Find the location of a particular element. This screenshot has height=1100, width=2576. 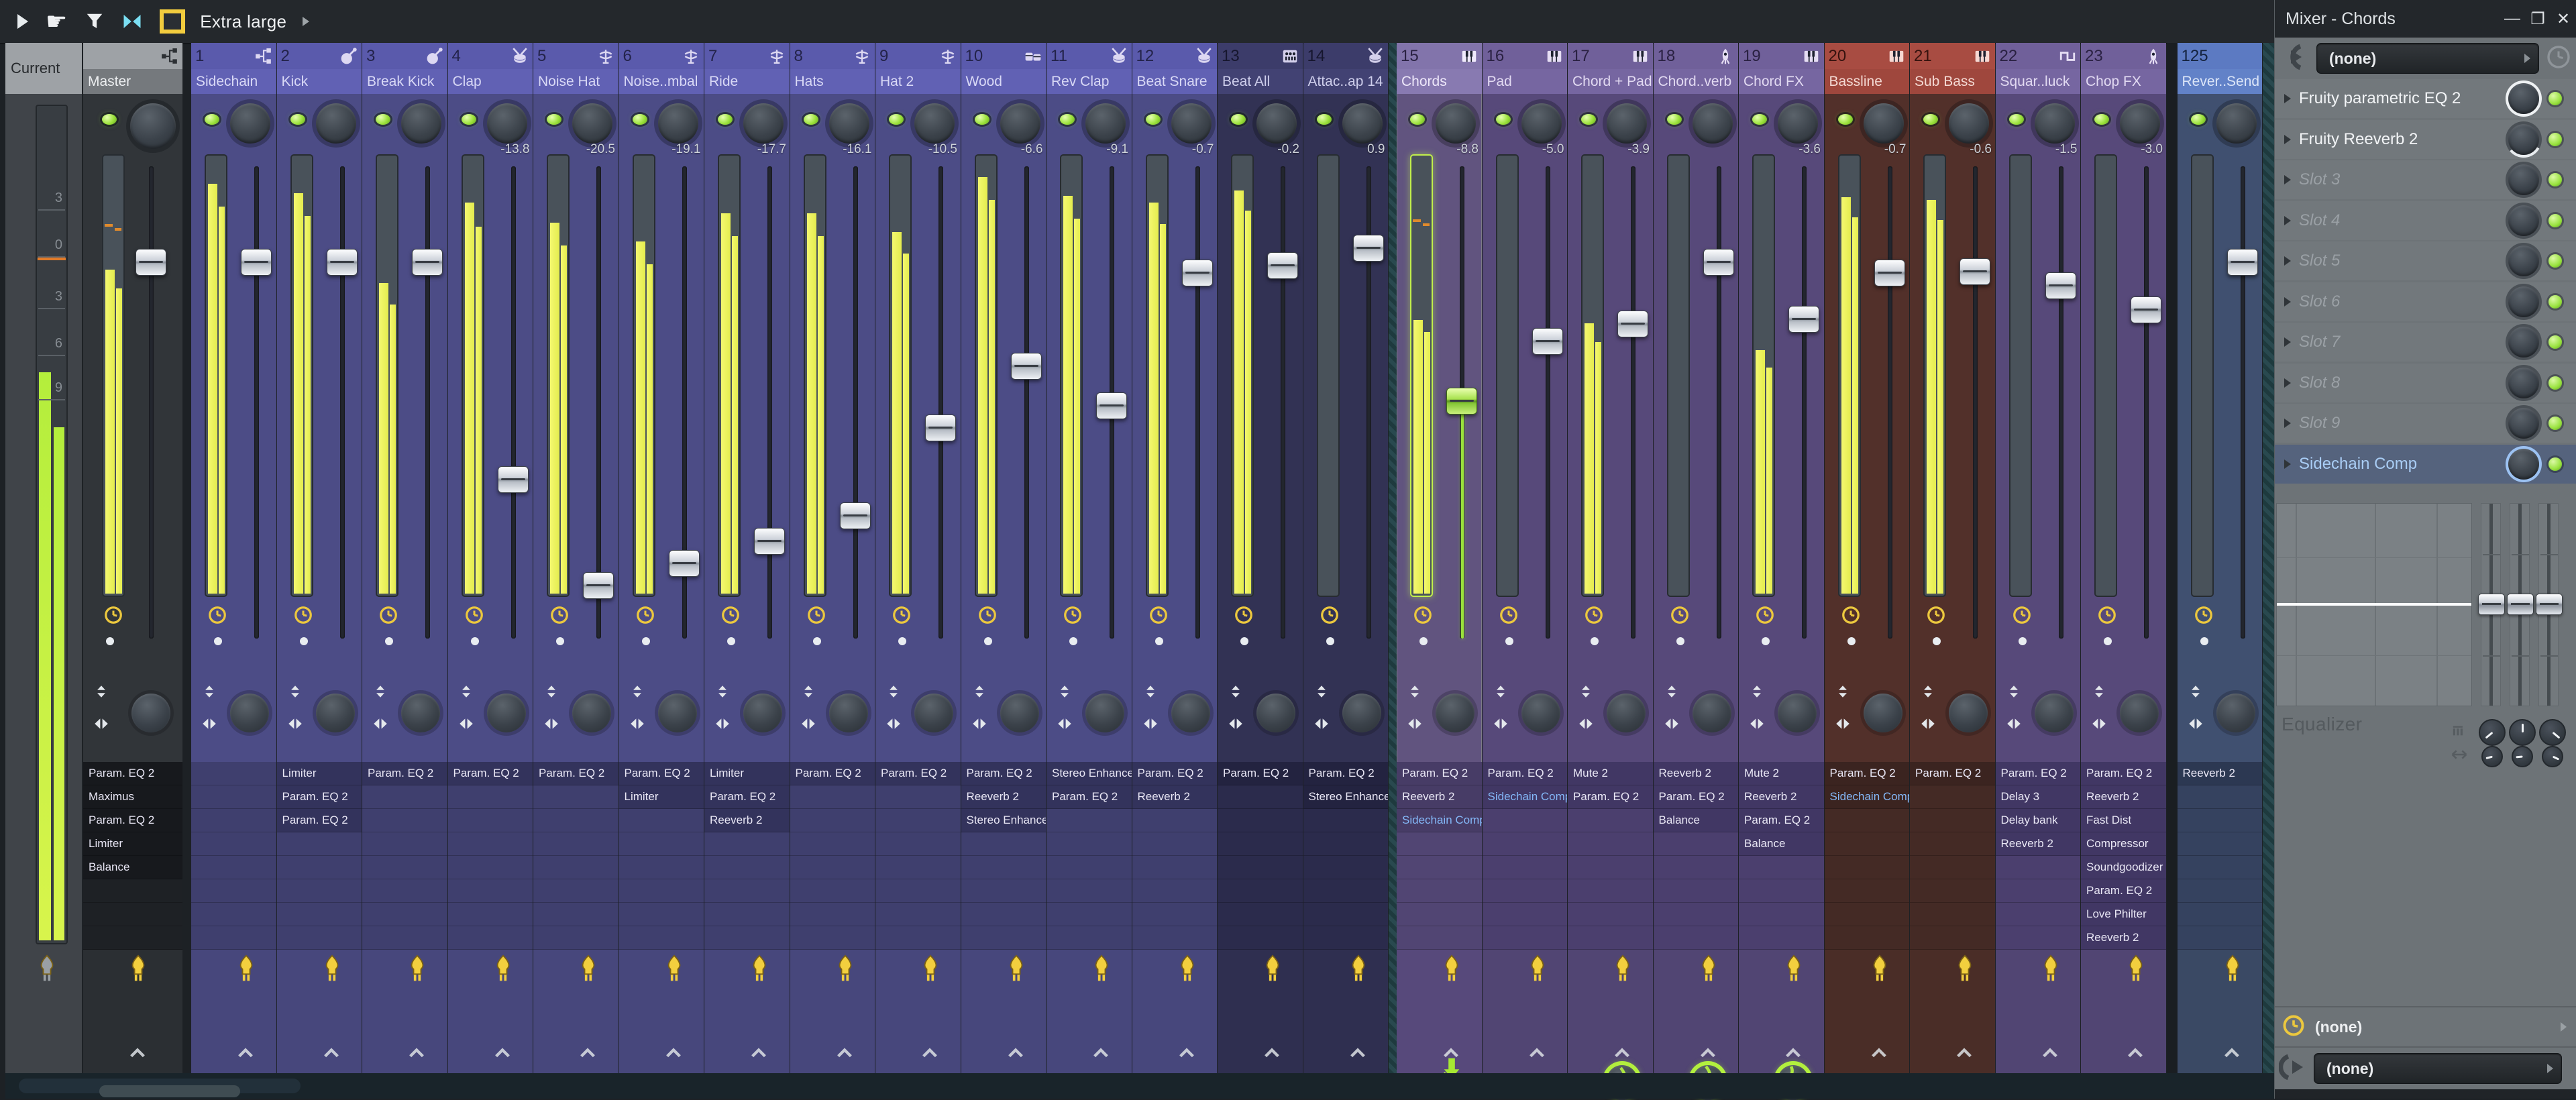

mixer-strip: 18 Chord..verb Reeverb 2 Param. EQ 2 Balance is located at coordinates (1695, 572).